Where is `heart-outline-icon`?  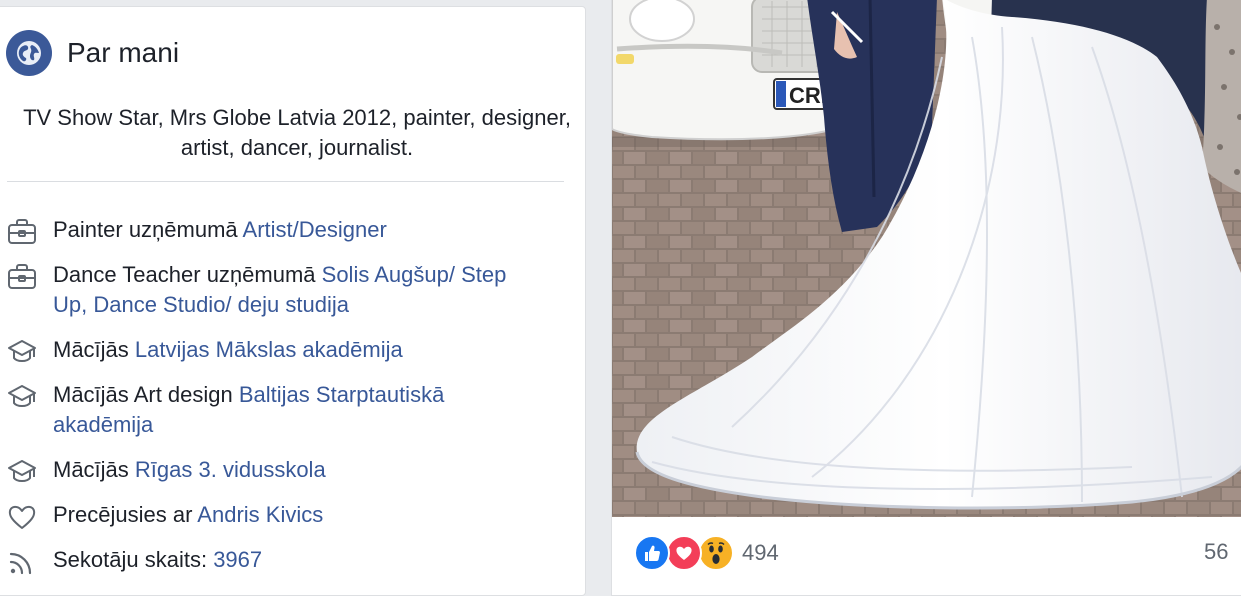 heart-outline-icon is located at coordinates (22, 517).